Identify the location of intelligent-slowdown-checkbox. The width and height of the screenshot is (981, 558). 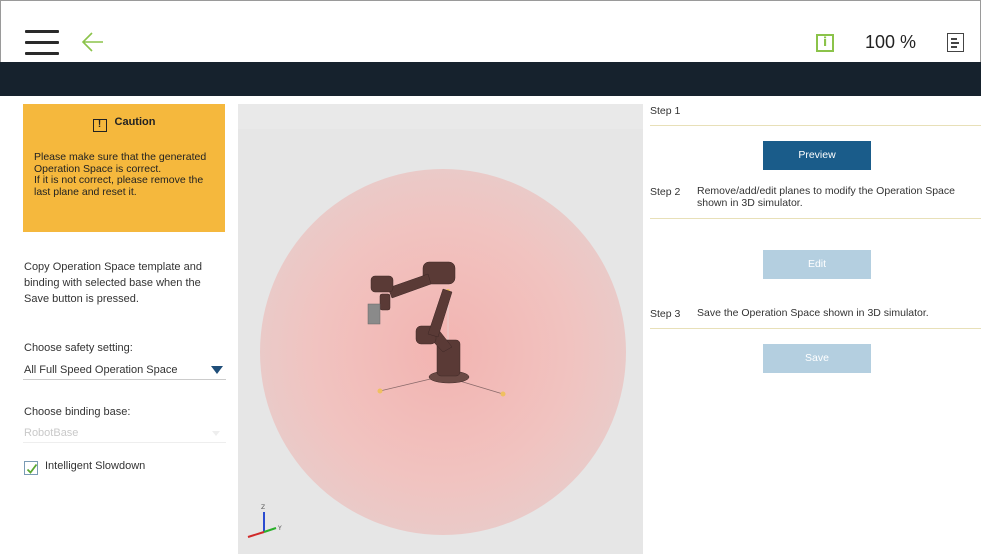
(31, 468).